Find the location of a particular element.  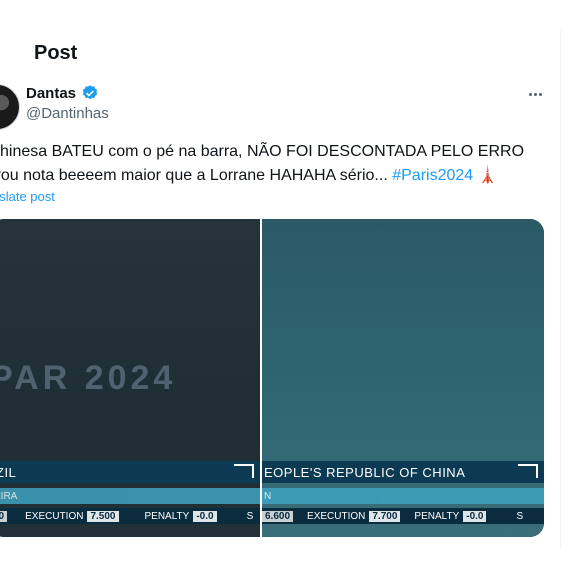

column-border is located at coordinates (560, 290).